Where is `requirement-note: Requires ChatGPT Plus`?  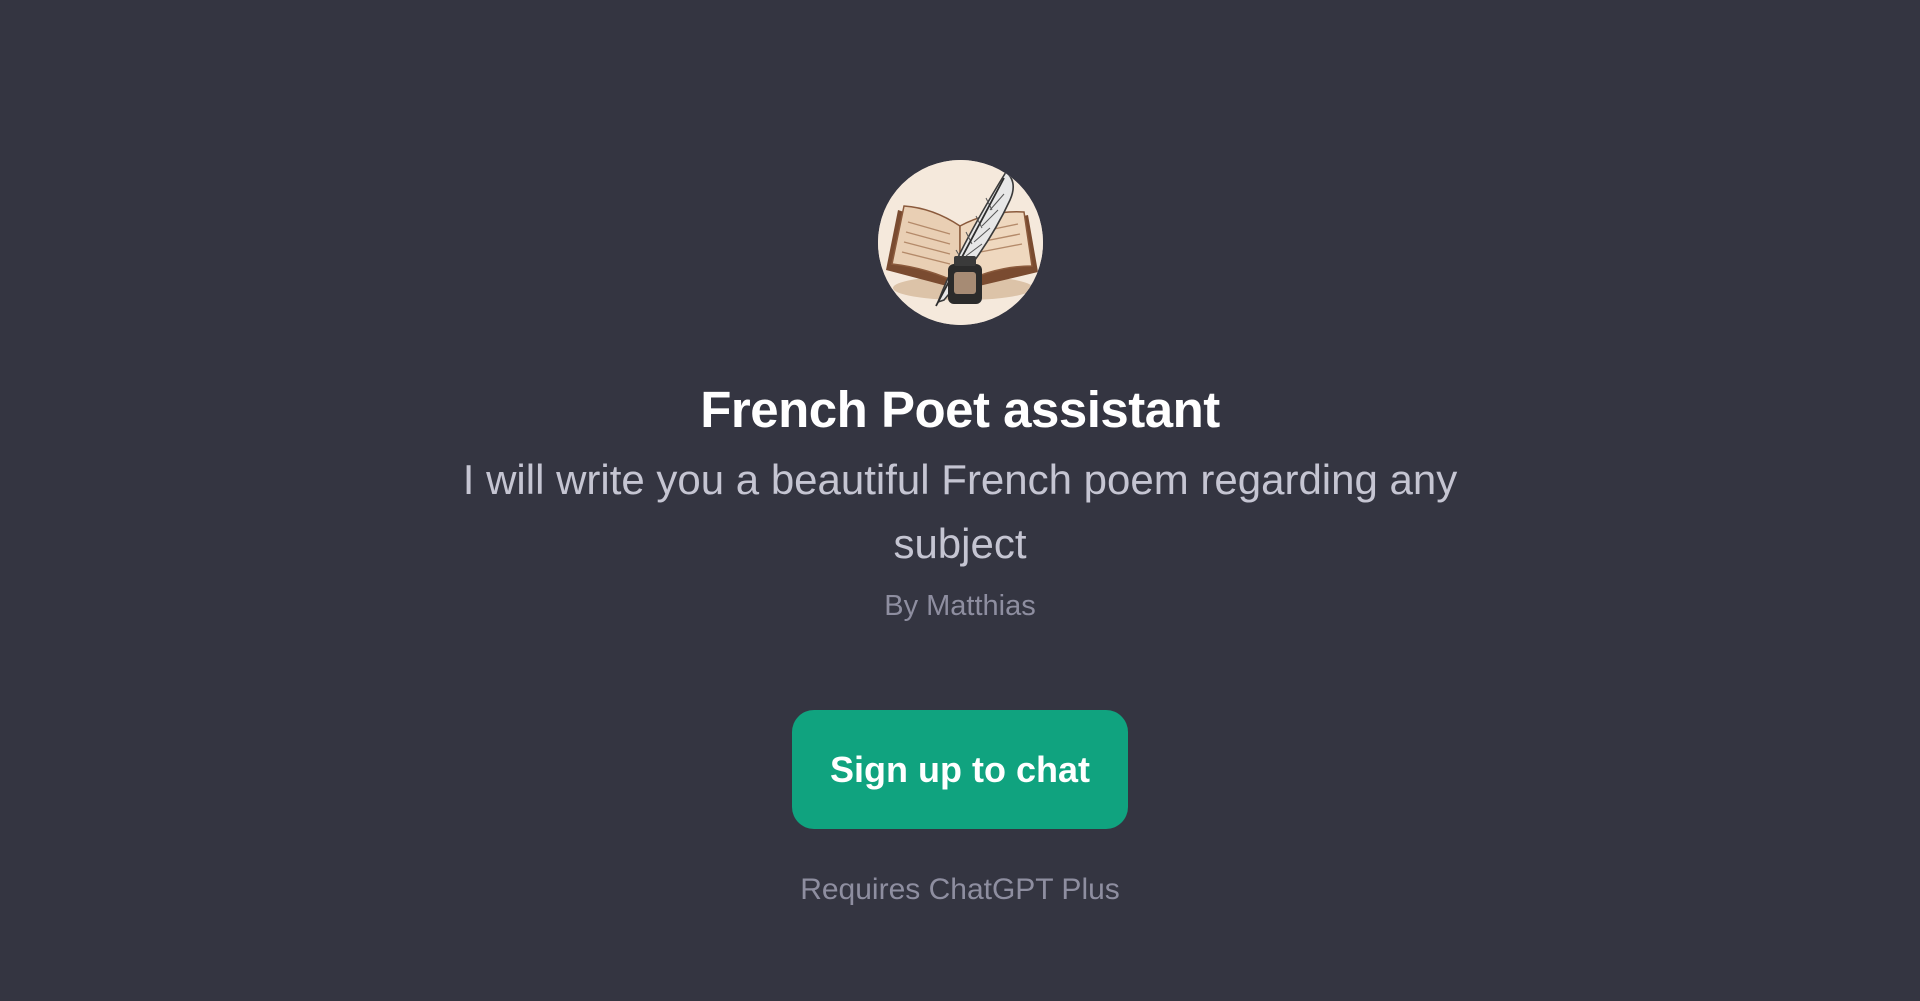
requirement-note: Requires ChatGPT Plus is located at coordinates (960, 889).